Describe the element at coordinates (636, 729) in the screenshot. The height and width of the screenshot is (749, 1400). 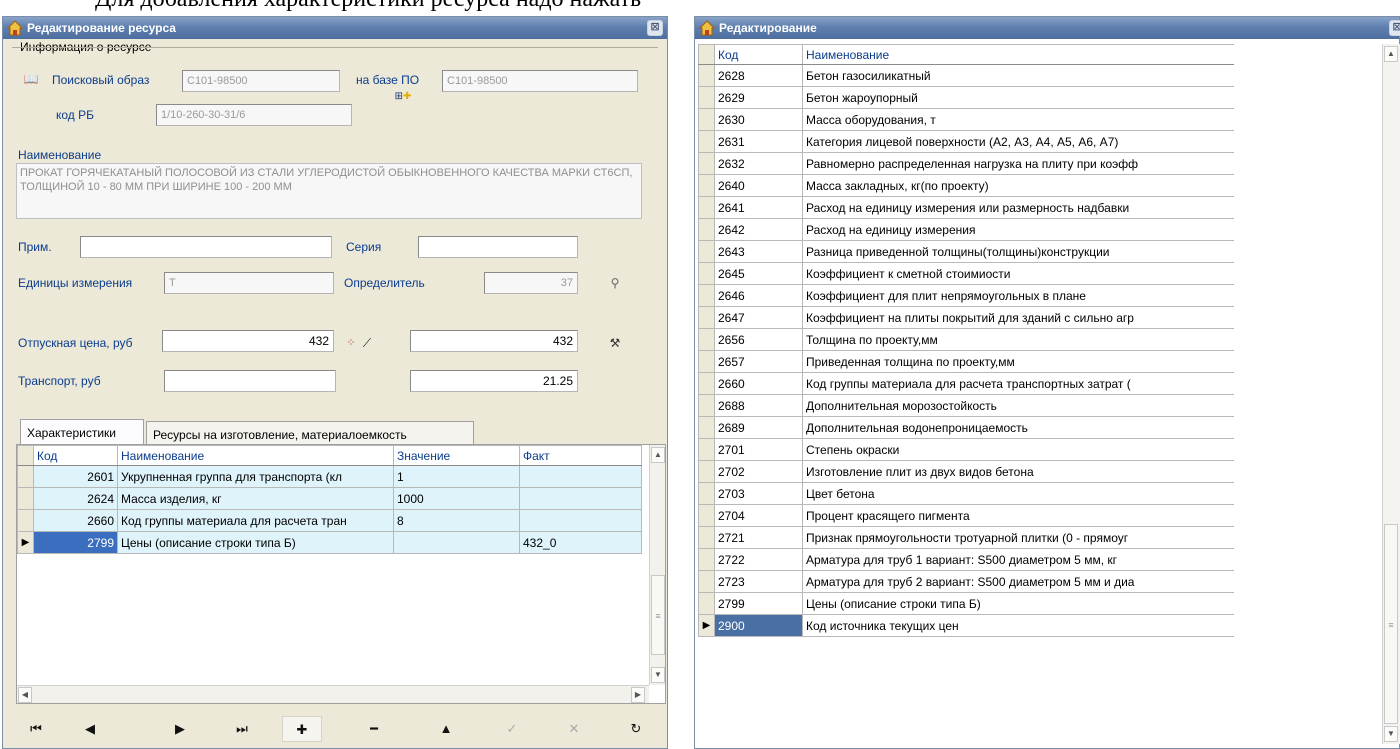
I see `refresh-record-button: ↻` at that location.